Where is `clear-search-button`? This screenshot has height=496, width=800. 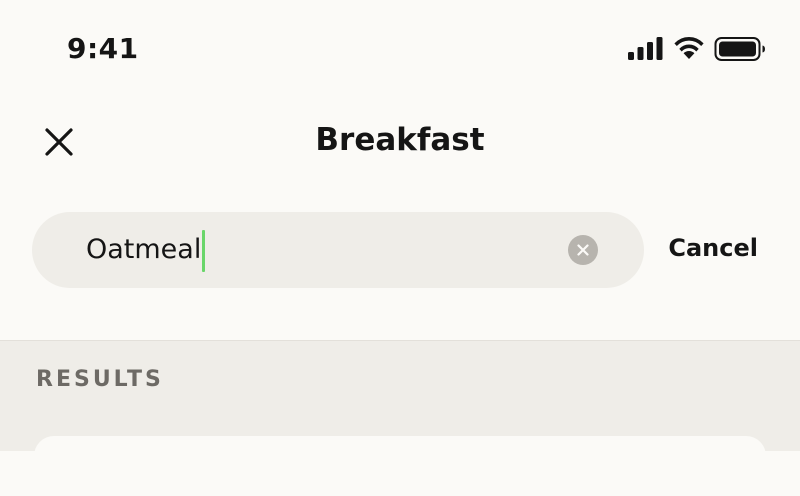
clear-search-button is located at coordinates (583, 250).